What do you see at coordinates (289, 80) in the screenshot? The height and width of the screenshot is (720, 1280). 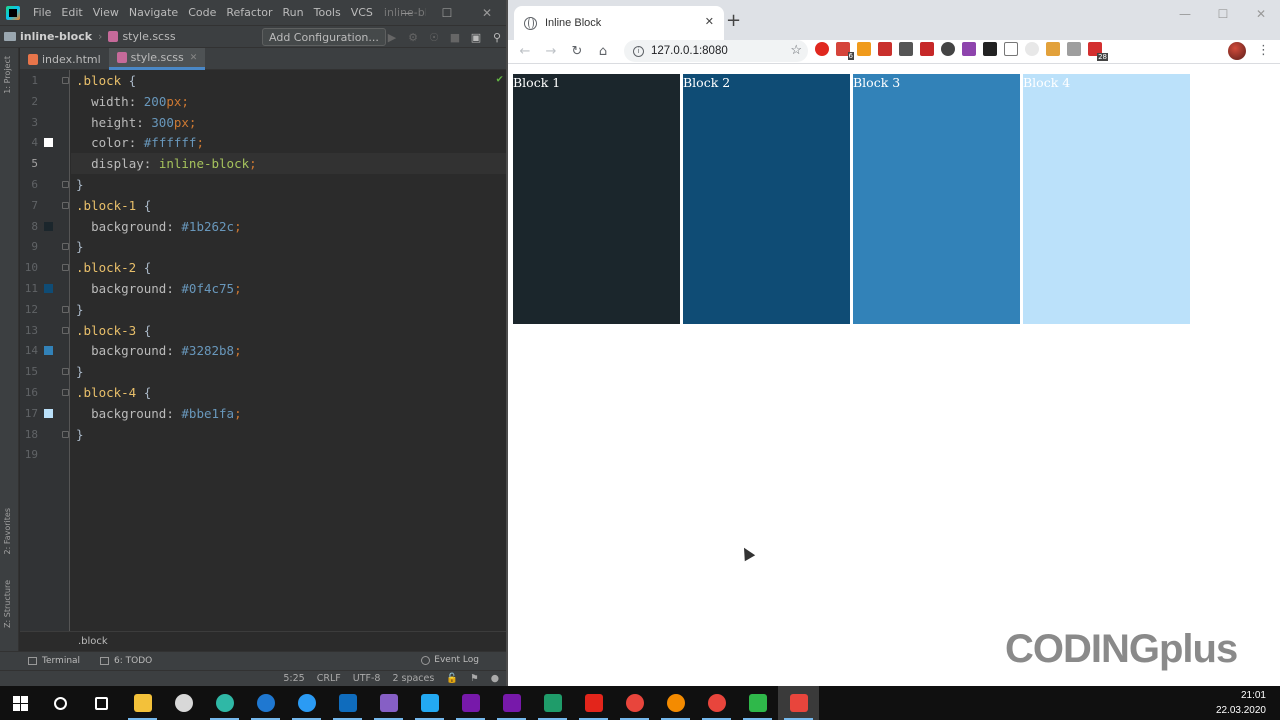 I see `code-line: .block {` at bounding box center [289, 80].